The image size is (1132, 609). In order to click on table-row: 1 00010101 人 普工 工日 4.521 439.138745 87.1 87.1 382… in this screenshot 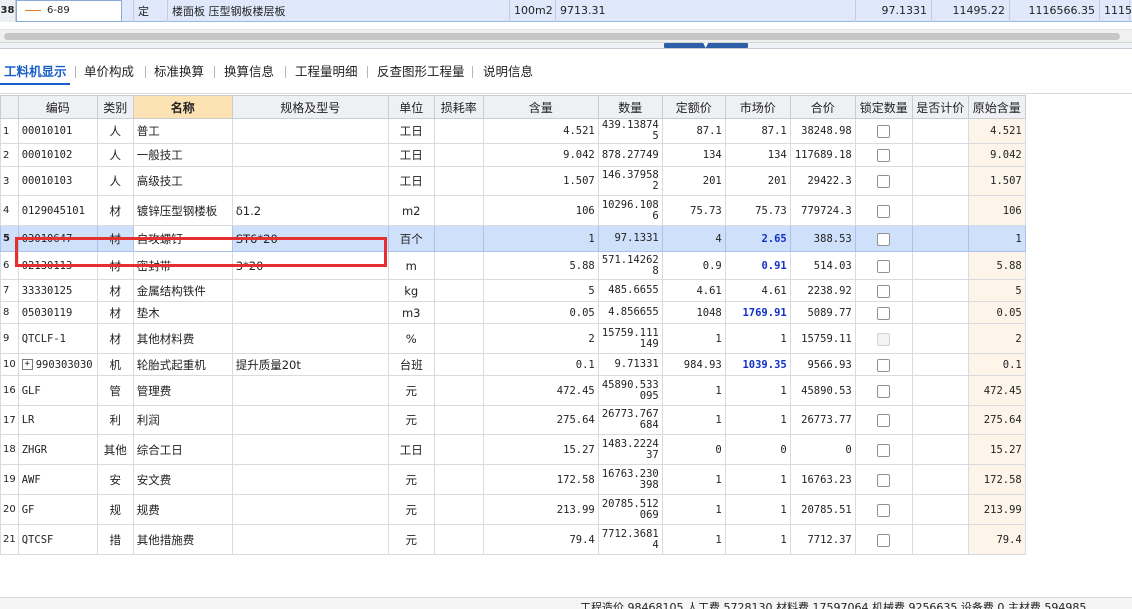, I will do `click(513, 131)`.